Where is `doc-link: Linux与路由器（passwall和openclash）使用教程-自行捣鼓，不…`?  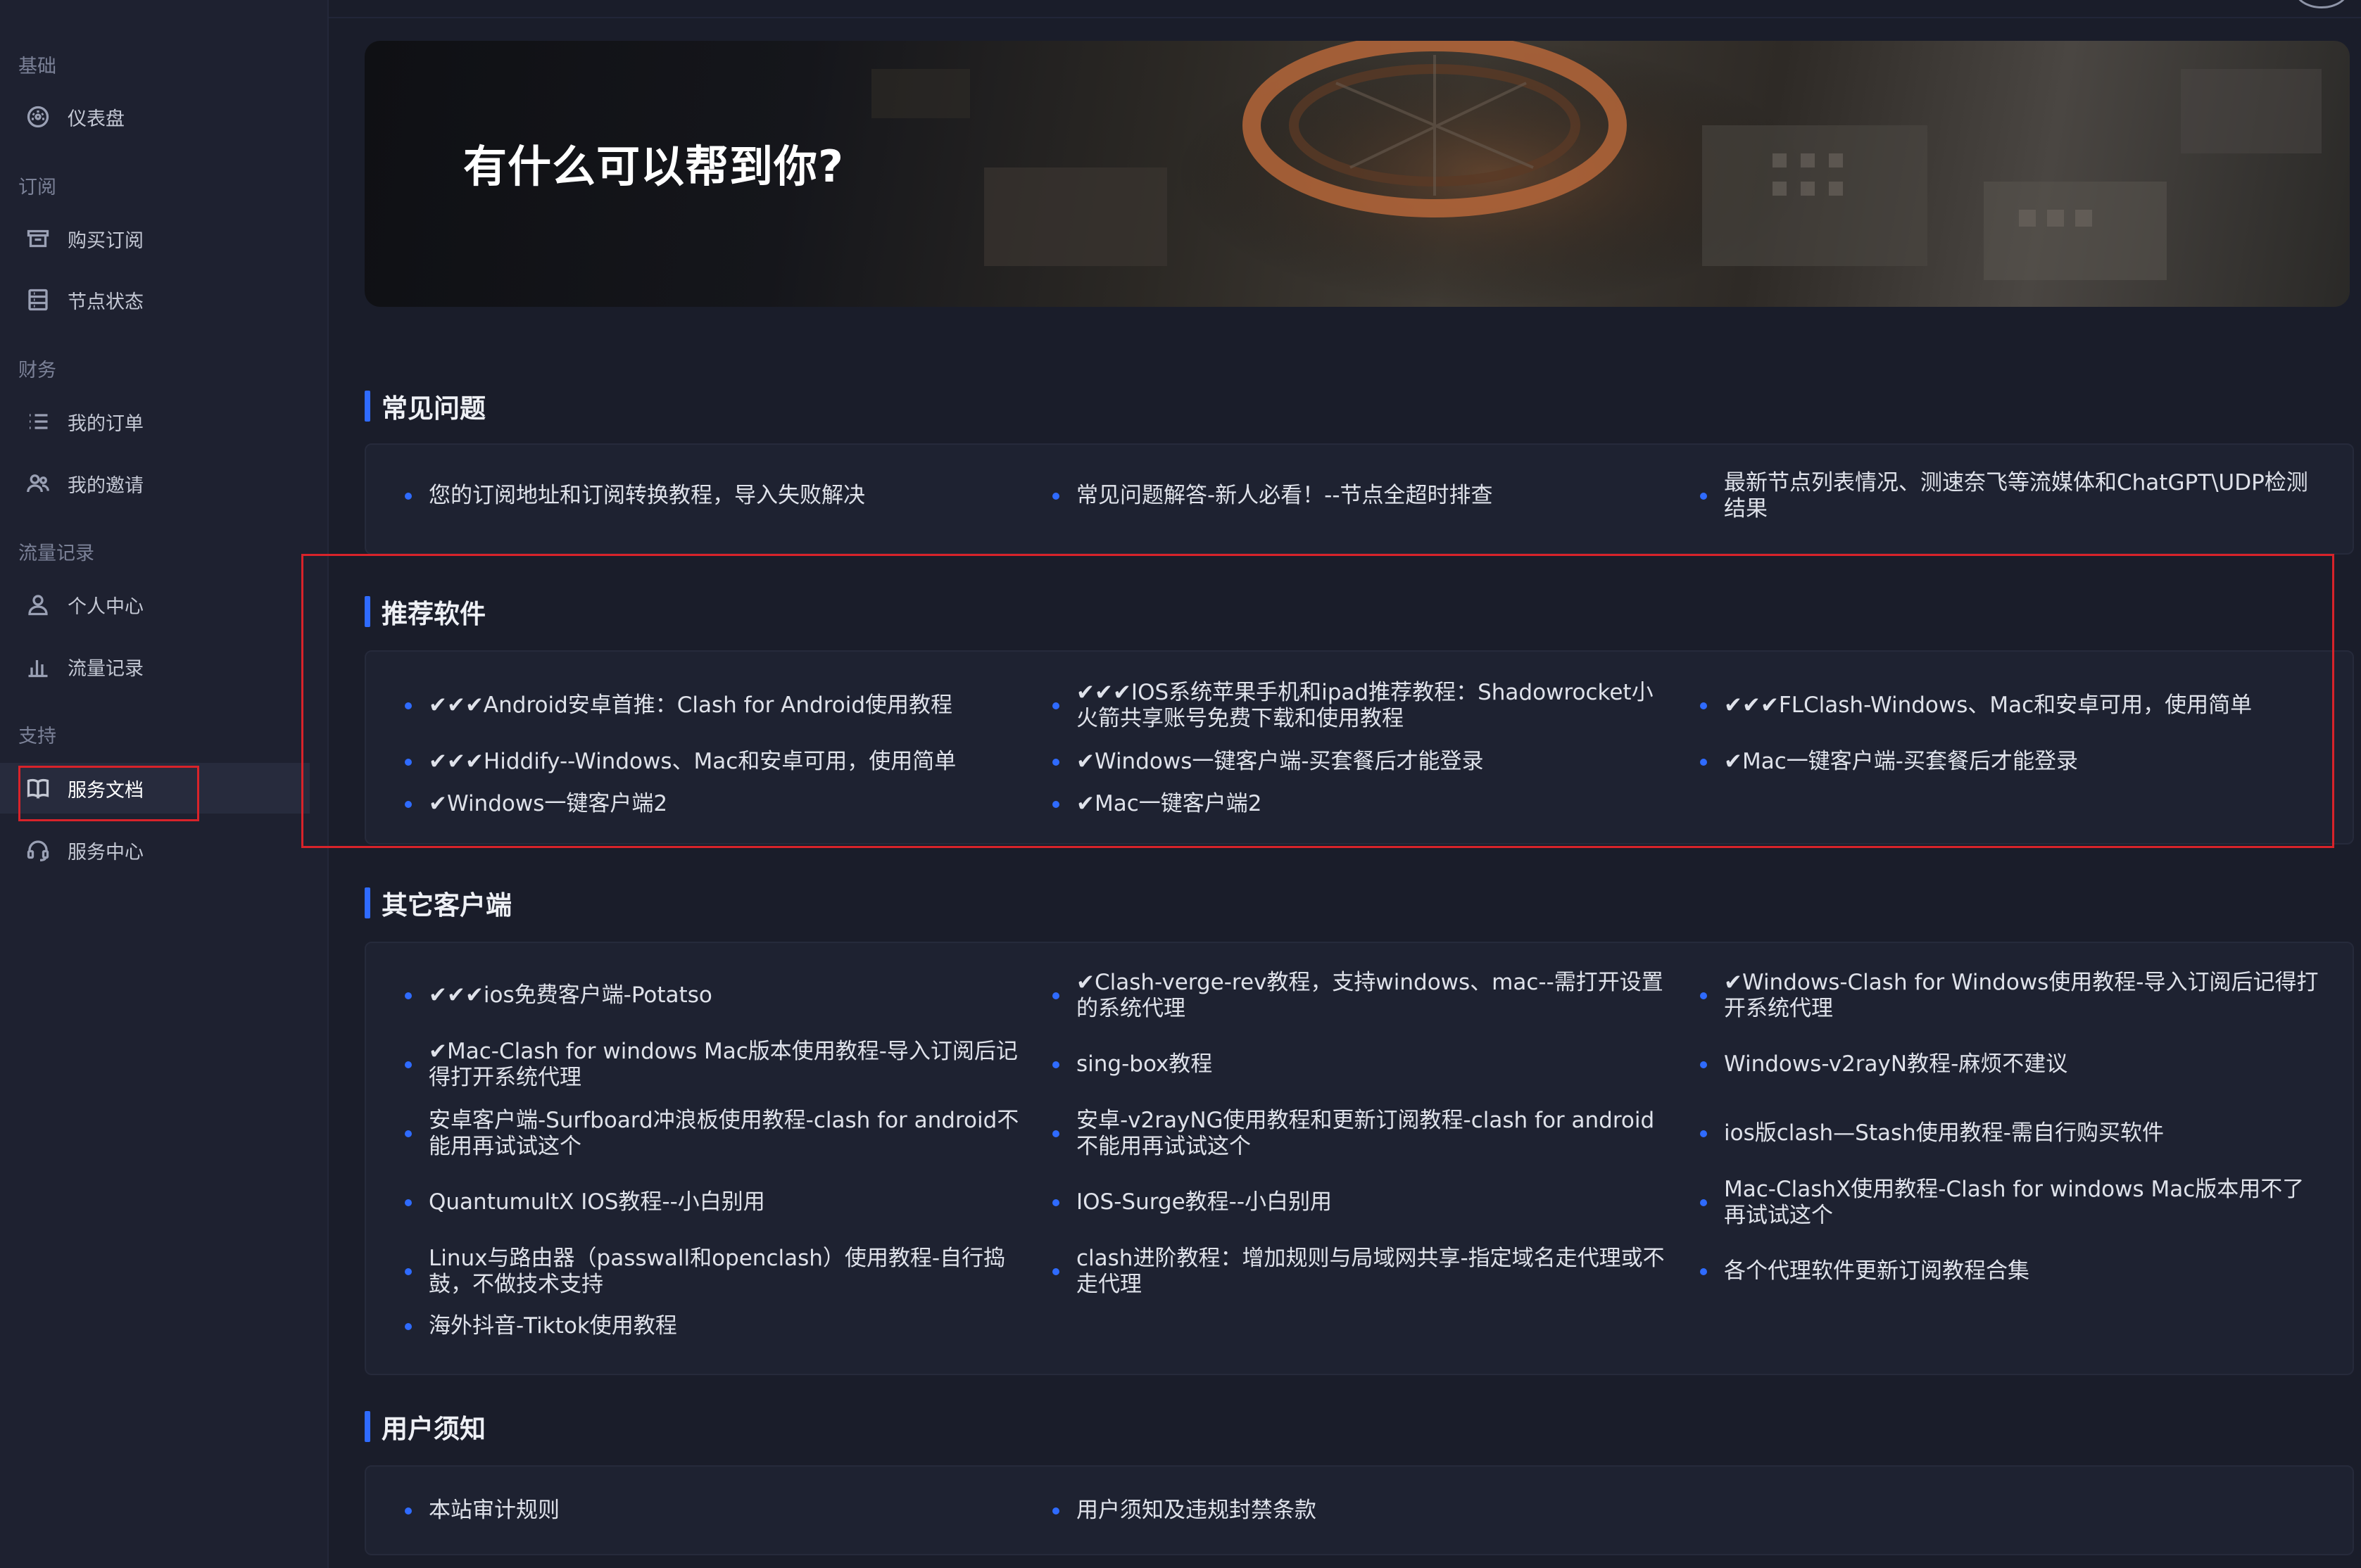
doc-link: Linux与路由器（passwall和openclash）使用教程-自行捣鼓，不… is located at coordinates (714, 1272).